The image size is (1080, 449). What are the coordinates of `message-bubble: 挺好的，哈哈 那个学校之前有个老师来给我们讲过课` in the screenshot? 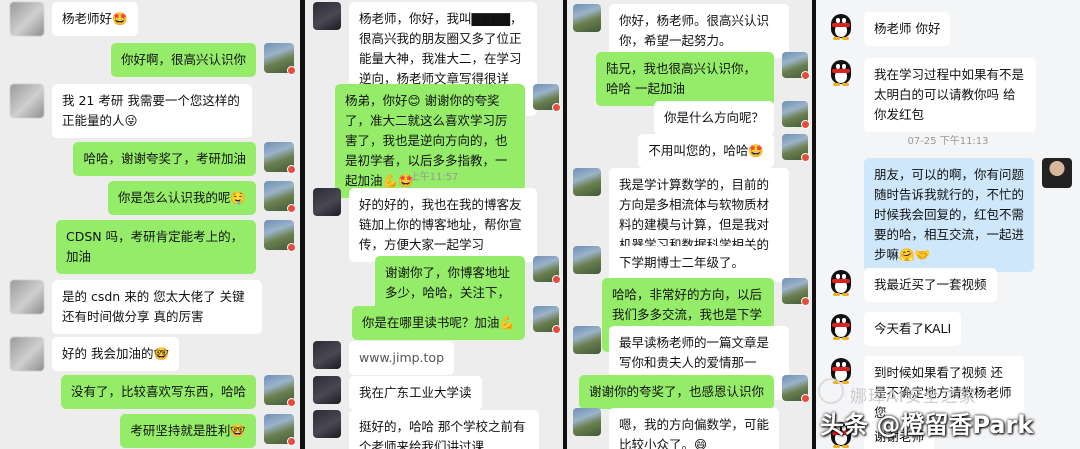 It's located at (444, 429).